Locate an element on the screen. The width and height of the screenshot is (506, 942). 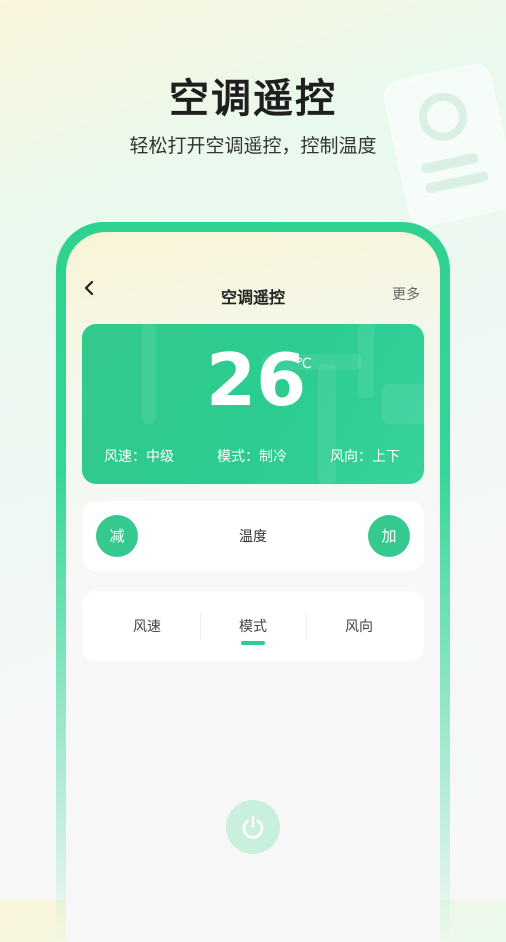
tab-direction: 风向 is located at coordinates (359, 626).